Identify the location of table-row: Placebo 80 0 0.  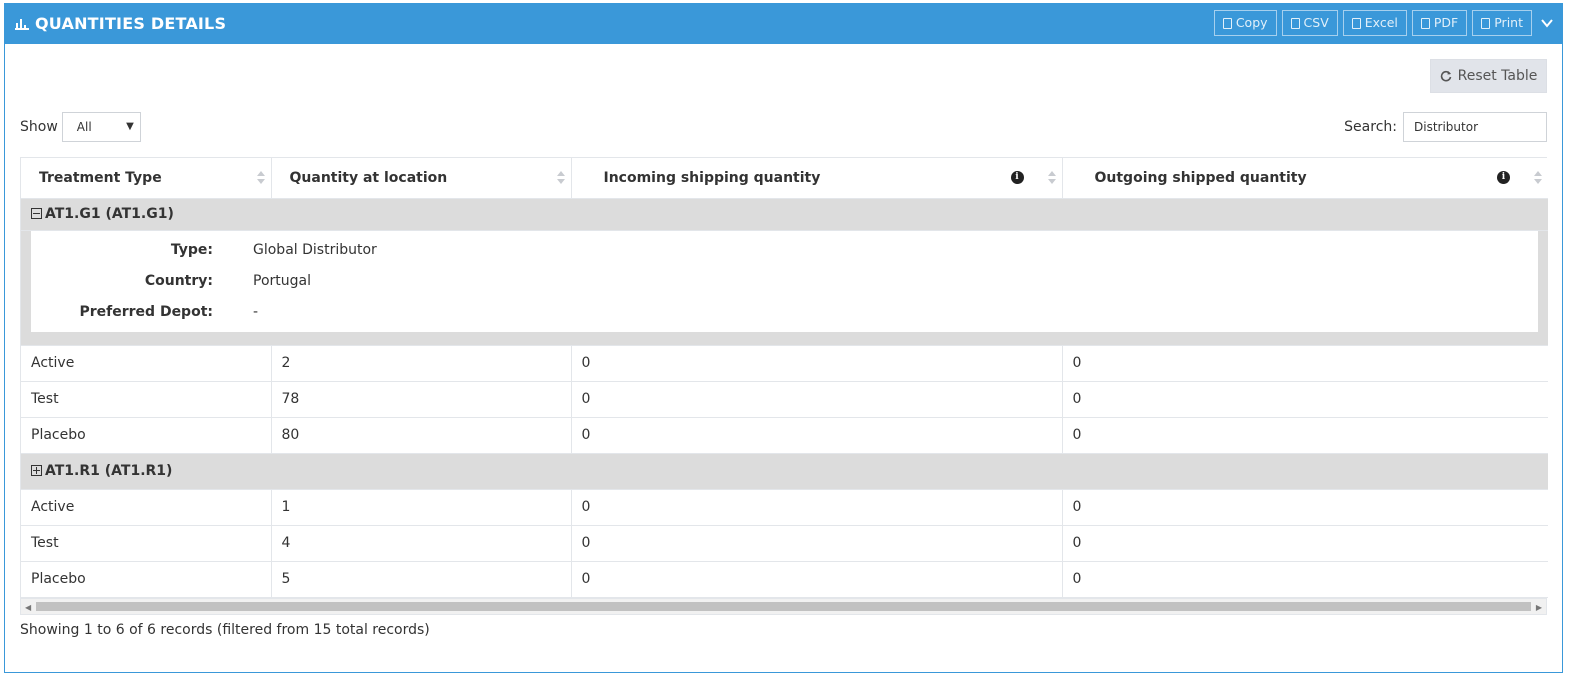
(784, 435).